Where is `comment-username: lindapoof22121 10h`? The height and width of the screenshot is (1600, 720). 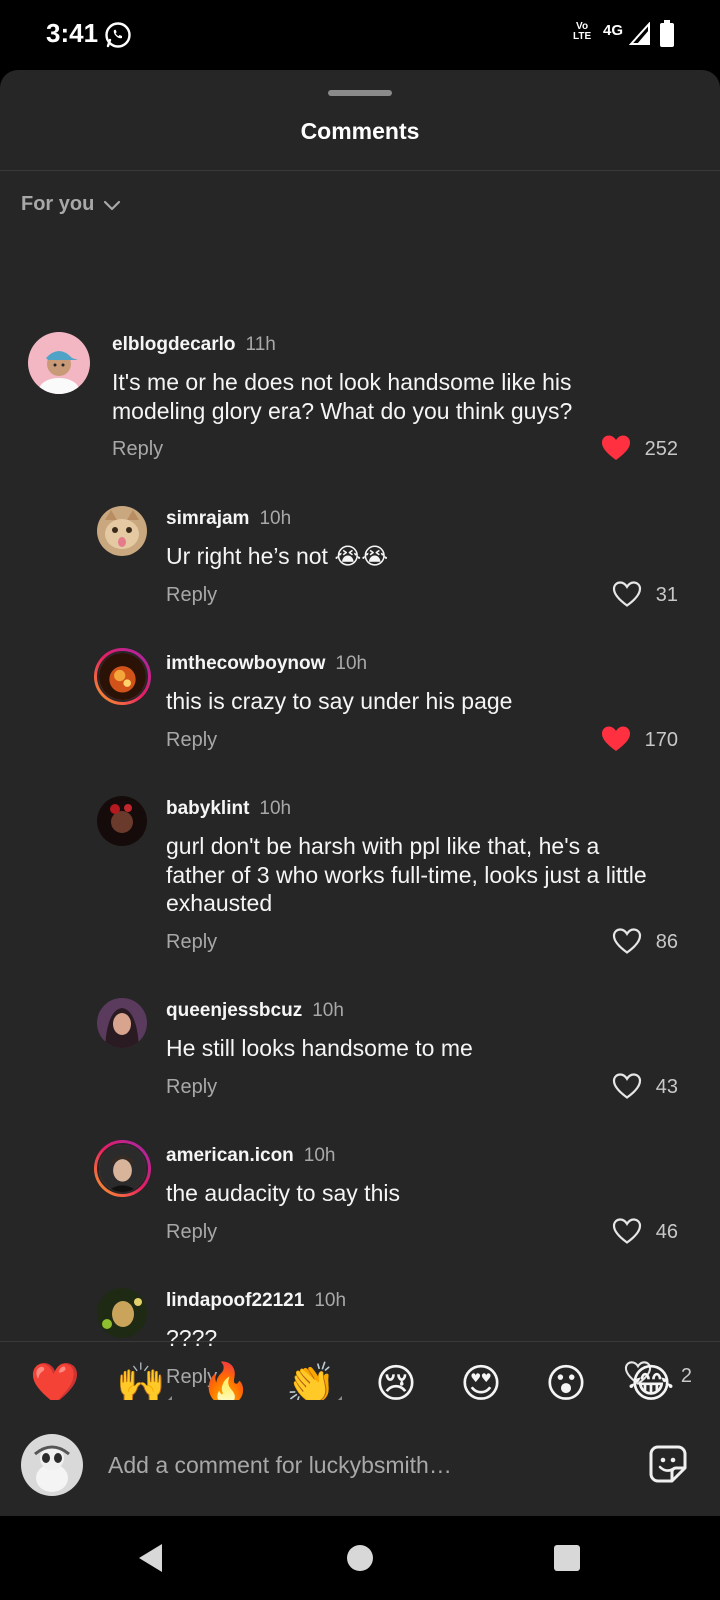
comment-username: lindapoof22121 10h is located at coordinates (256, 1301).